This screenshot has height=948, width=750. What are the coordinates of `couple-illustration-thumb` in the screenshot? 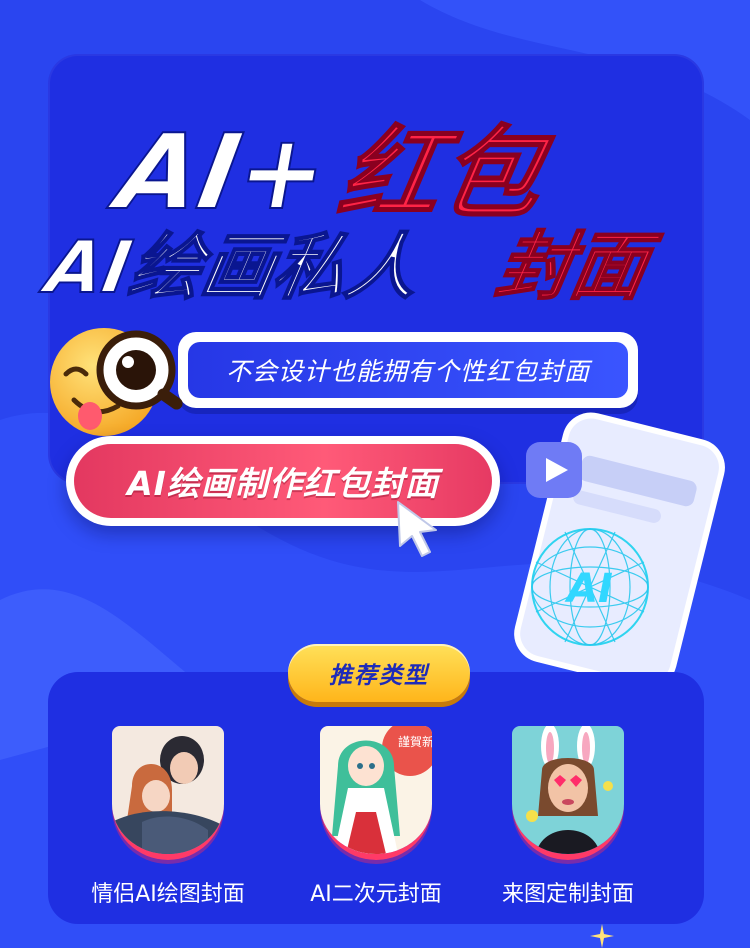 It's located at (168, 793).